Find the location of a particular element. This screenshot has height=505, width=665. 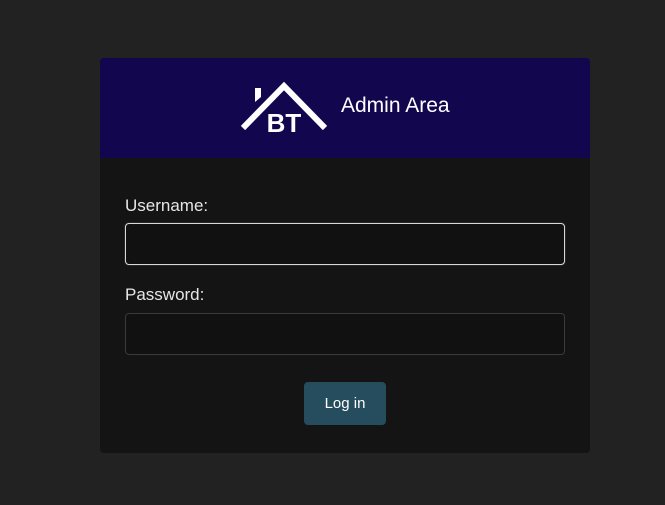

password-input is located at coordinates (345, 334).